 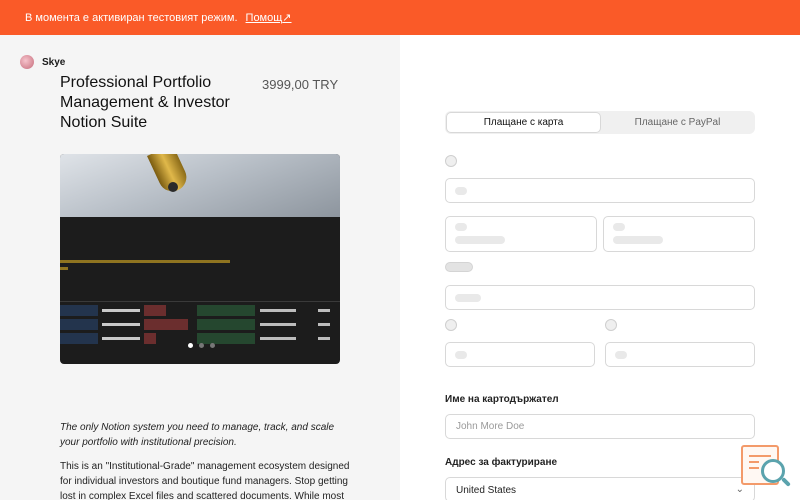 I want to click on help-search-widget, so click(x=766, y=467).